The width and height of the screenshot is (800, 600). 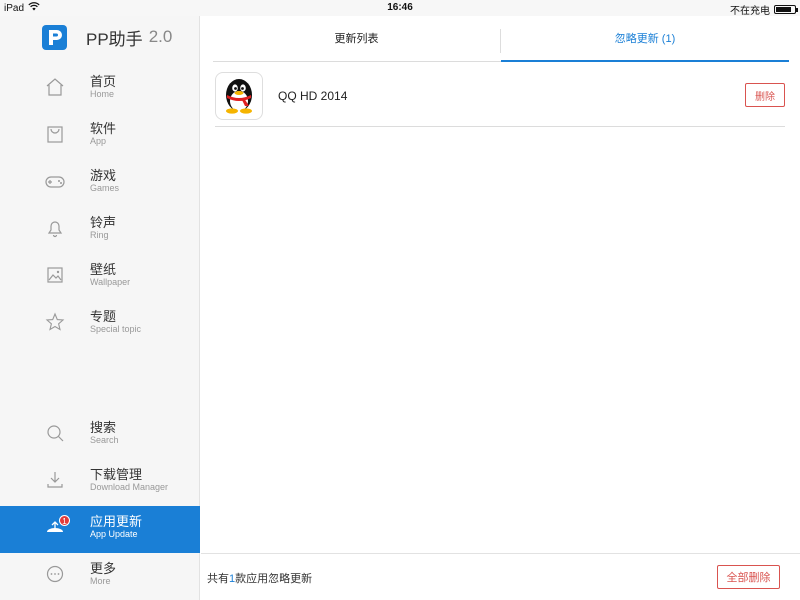 I want to click on footer-bar: 共有1款应用忽略更新 全部删除, so click(x=500, y=576).